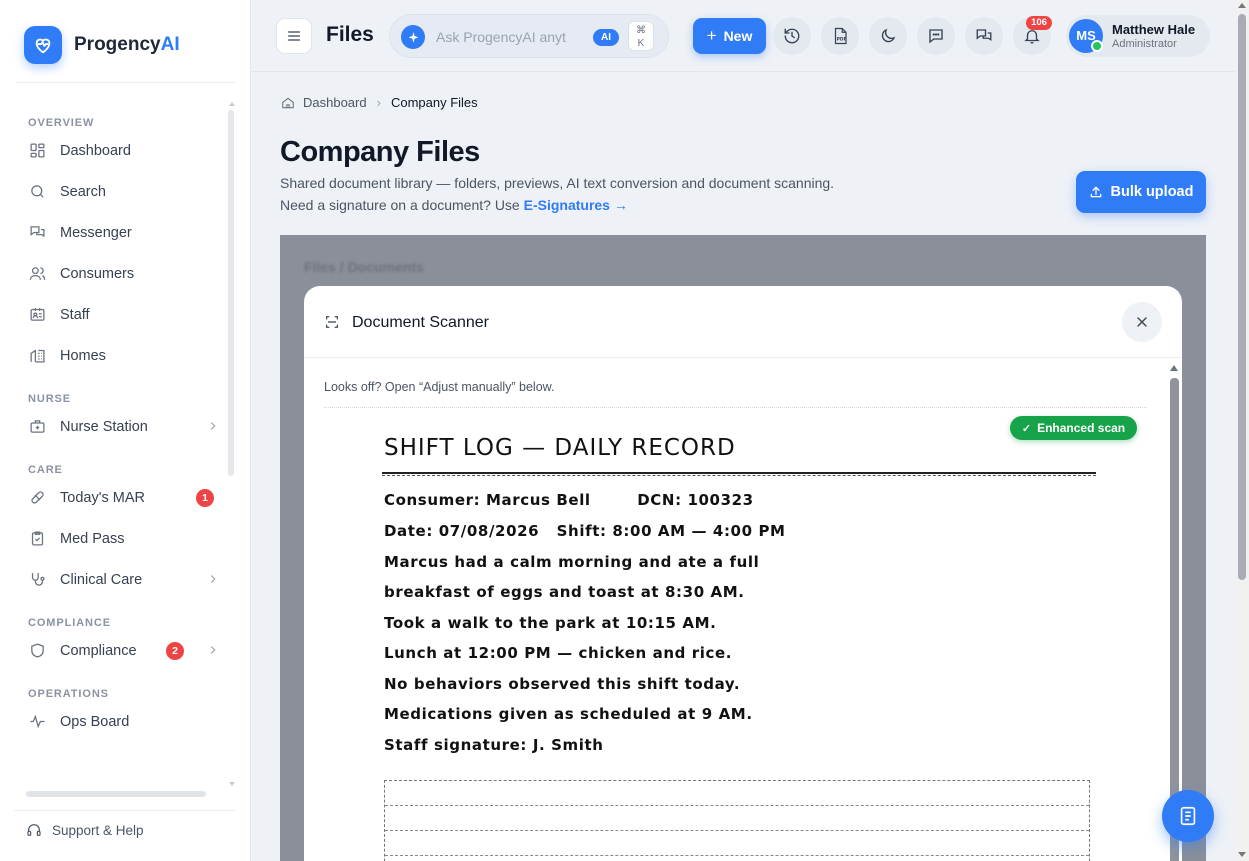  Describe the element at coordinates (104, 426) in the screenshot. I see `sidebar-item-label: Nurse Station` at that location.